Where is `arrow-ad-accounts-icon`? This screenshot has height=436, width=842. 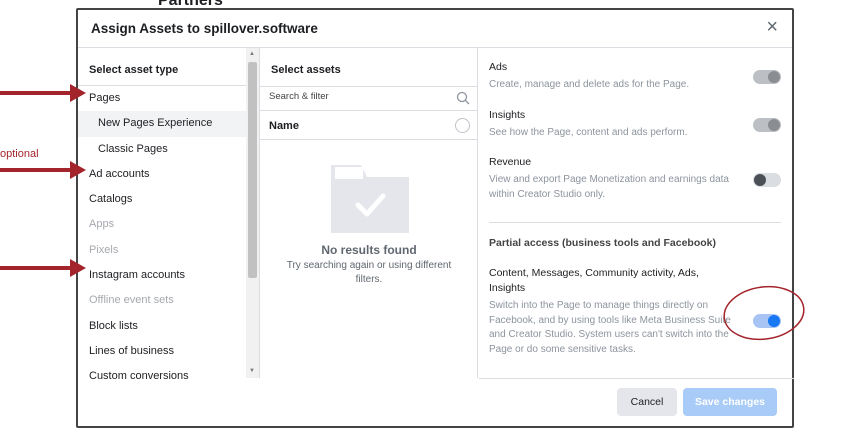 arrow-ad-accounts-icon is located at coordinates (43, 170).